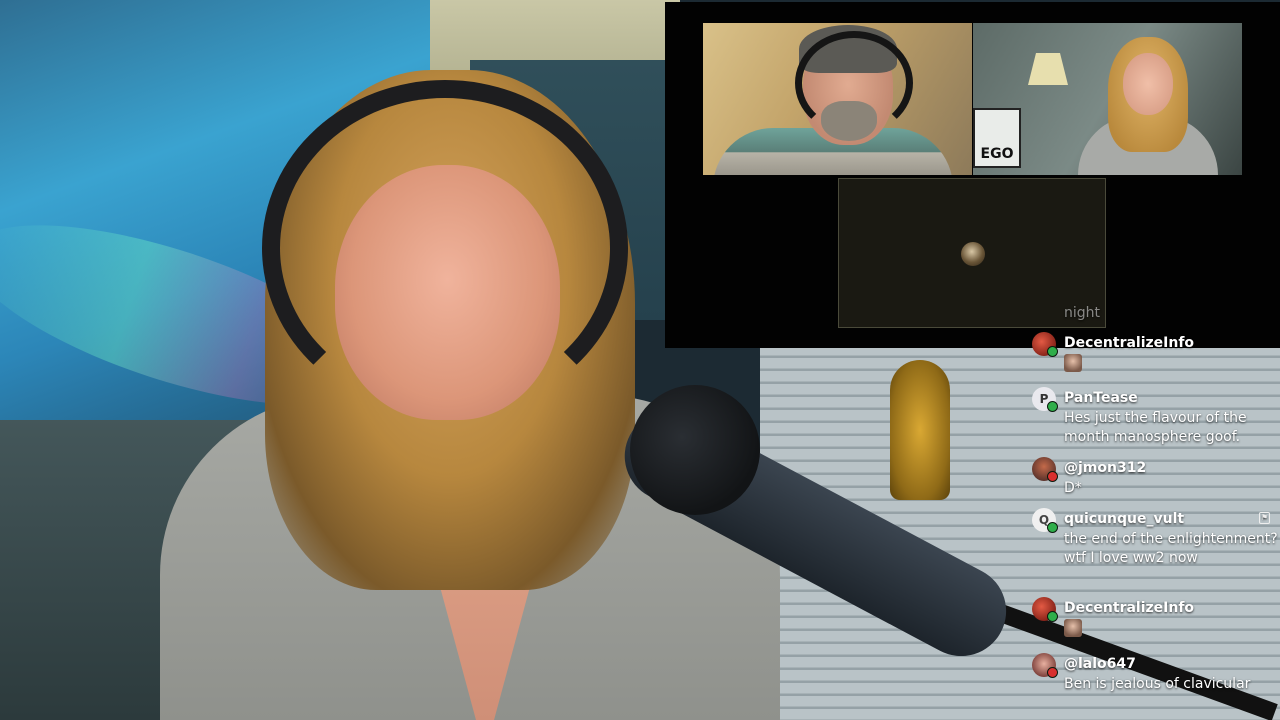 The image size is (1280, 720). I want to click on guest-face, so click(1148, 84).